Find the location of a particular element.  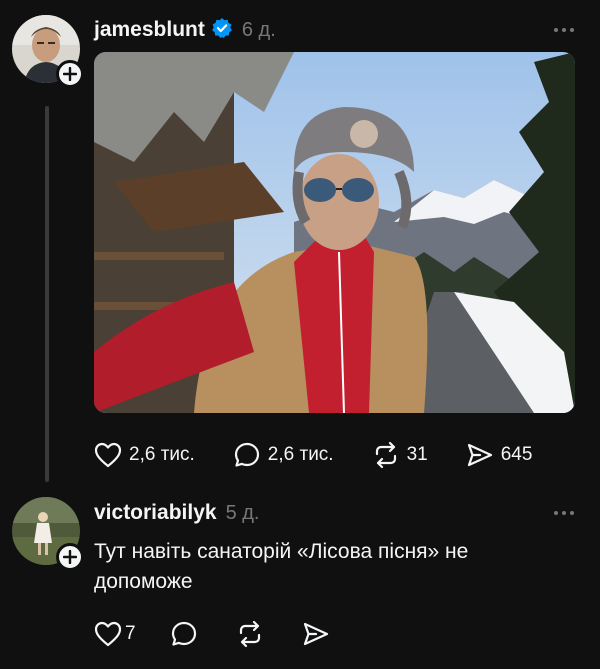

comment-count: 2,6 тис. is located at coordinates (300, 454).